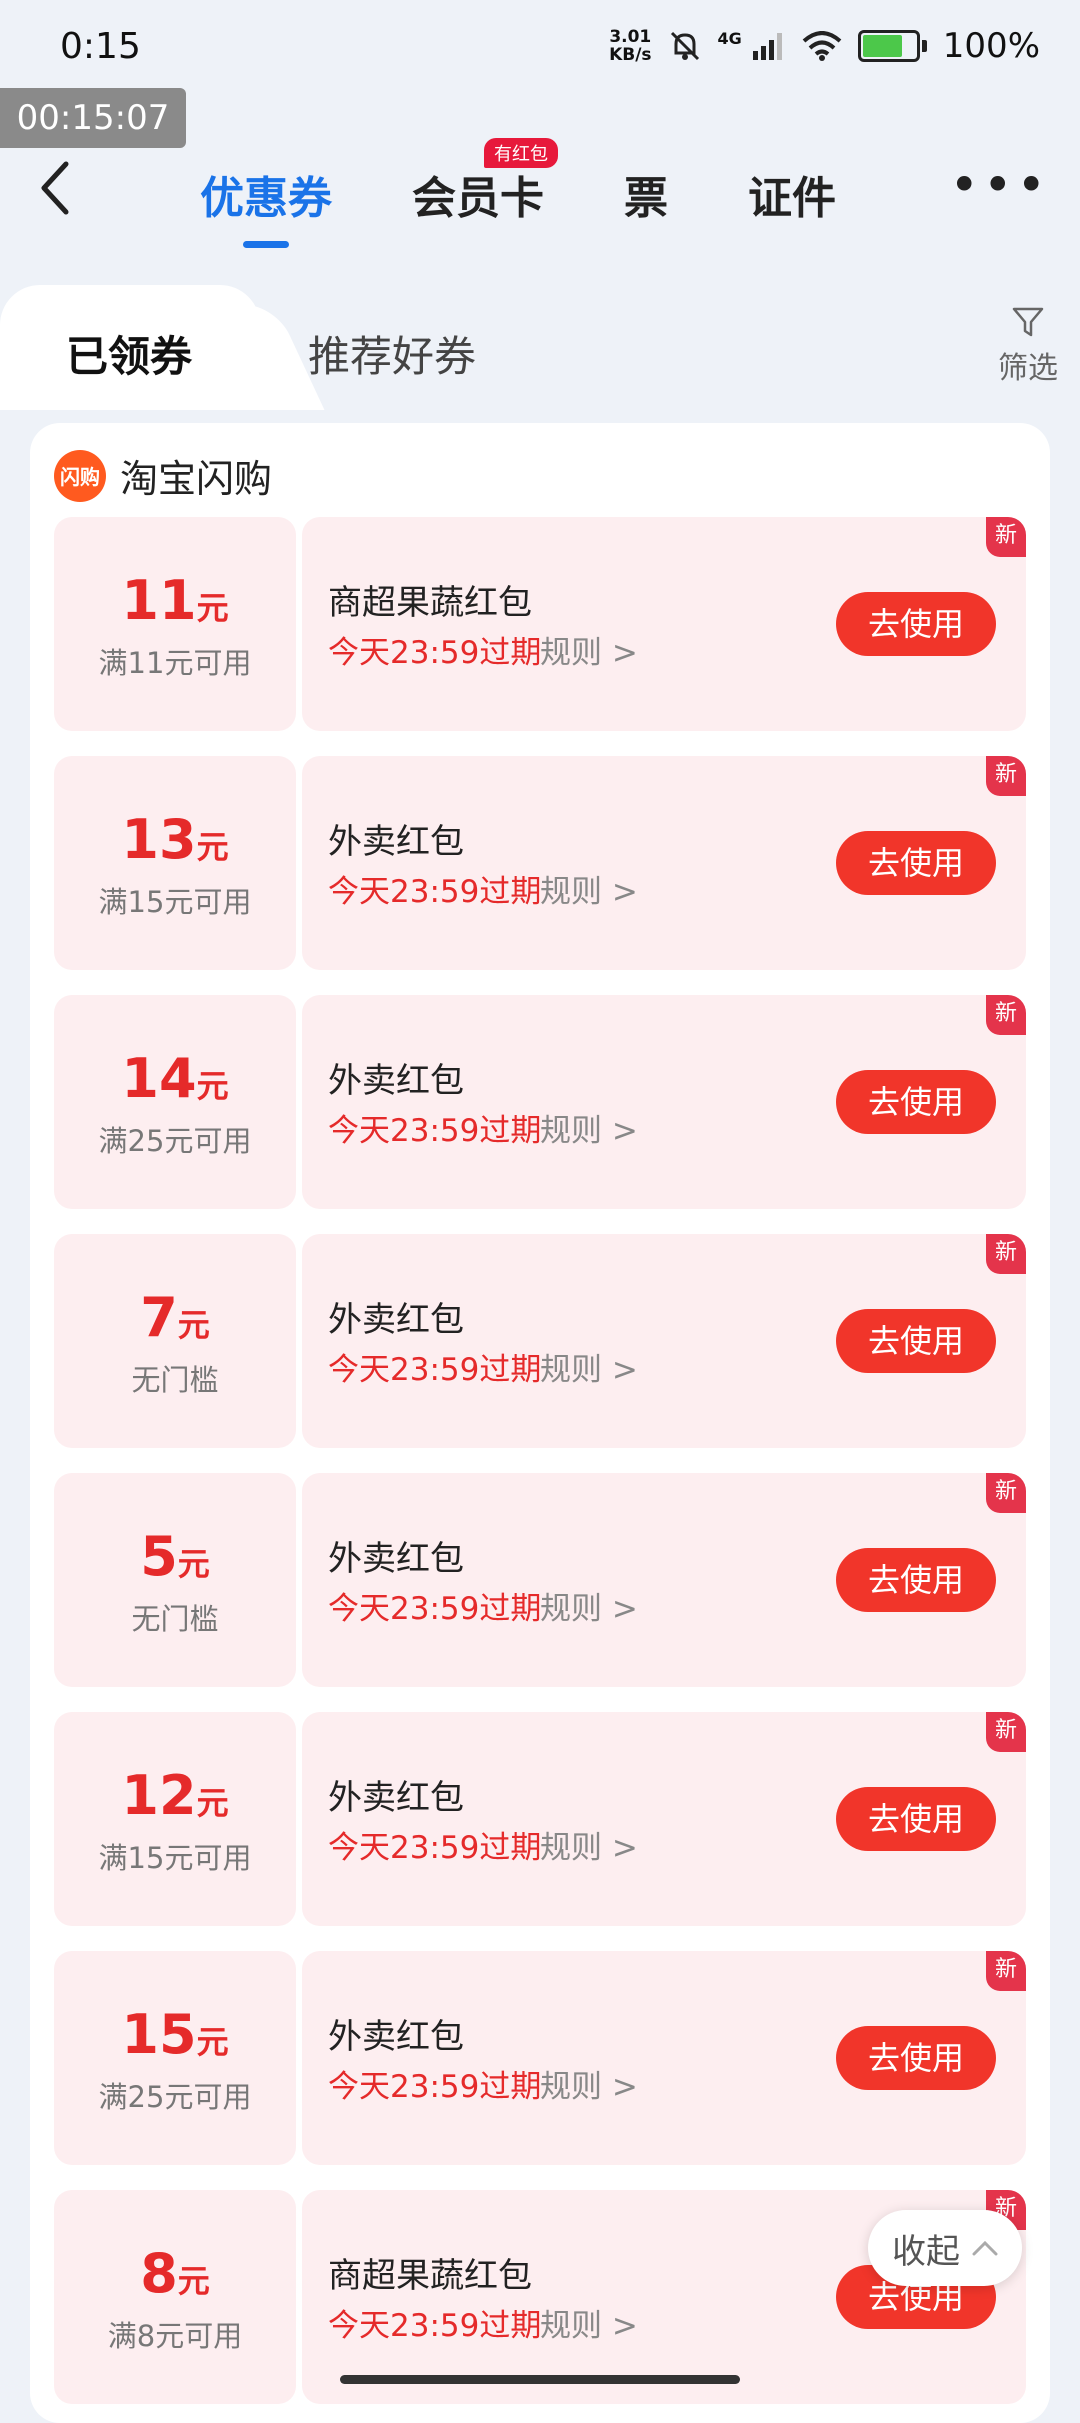 This screenshot has width=1080, height=2423. Describe the element at coordinates (485, 182) in the screenshot. I see `tab-member-card: 会员卡 有红包` at that location.